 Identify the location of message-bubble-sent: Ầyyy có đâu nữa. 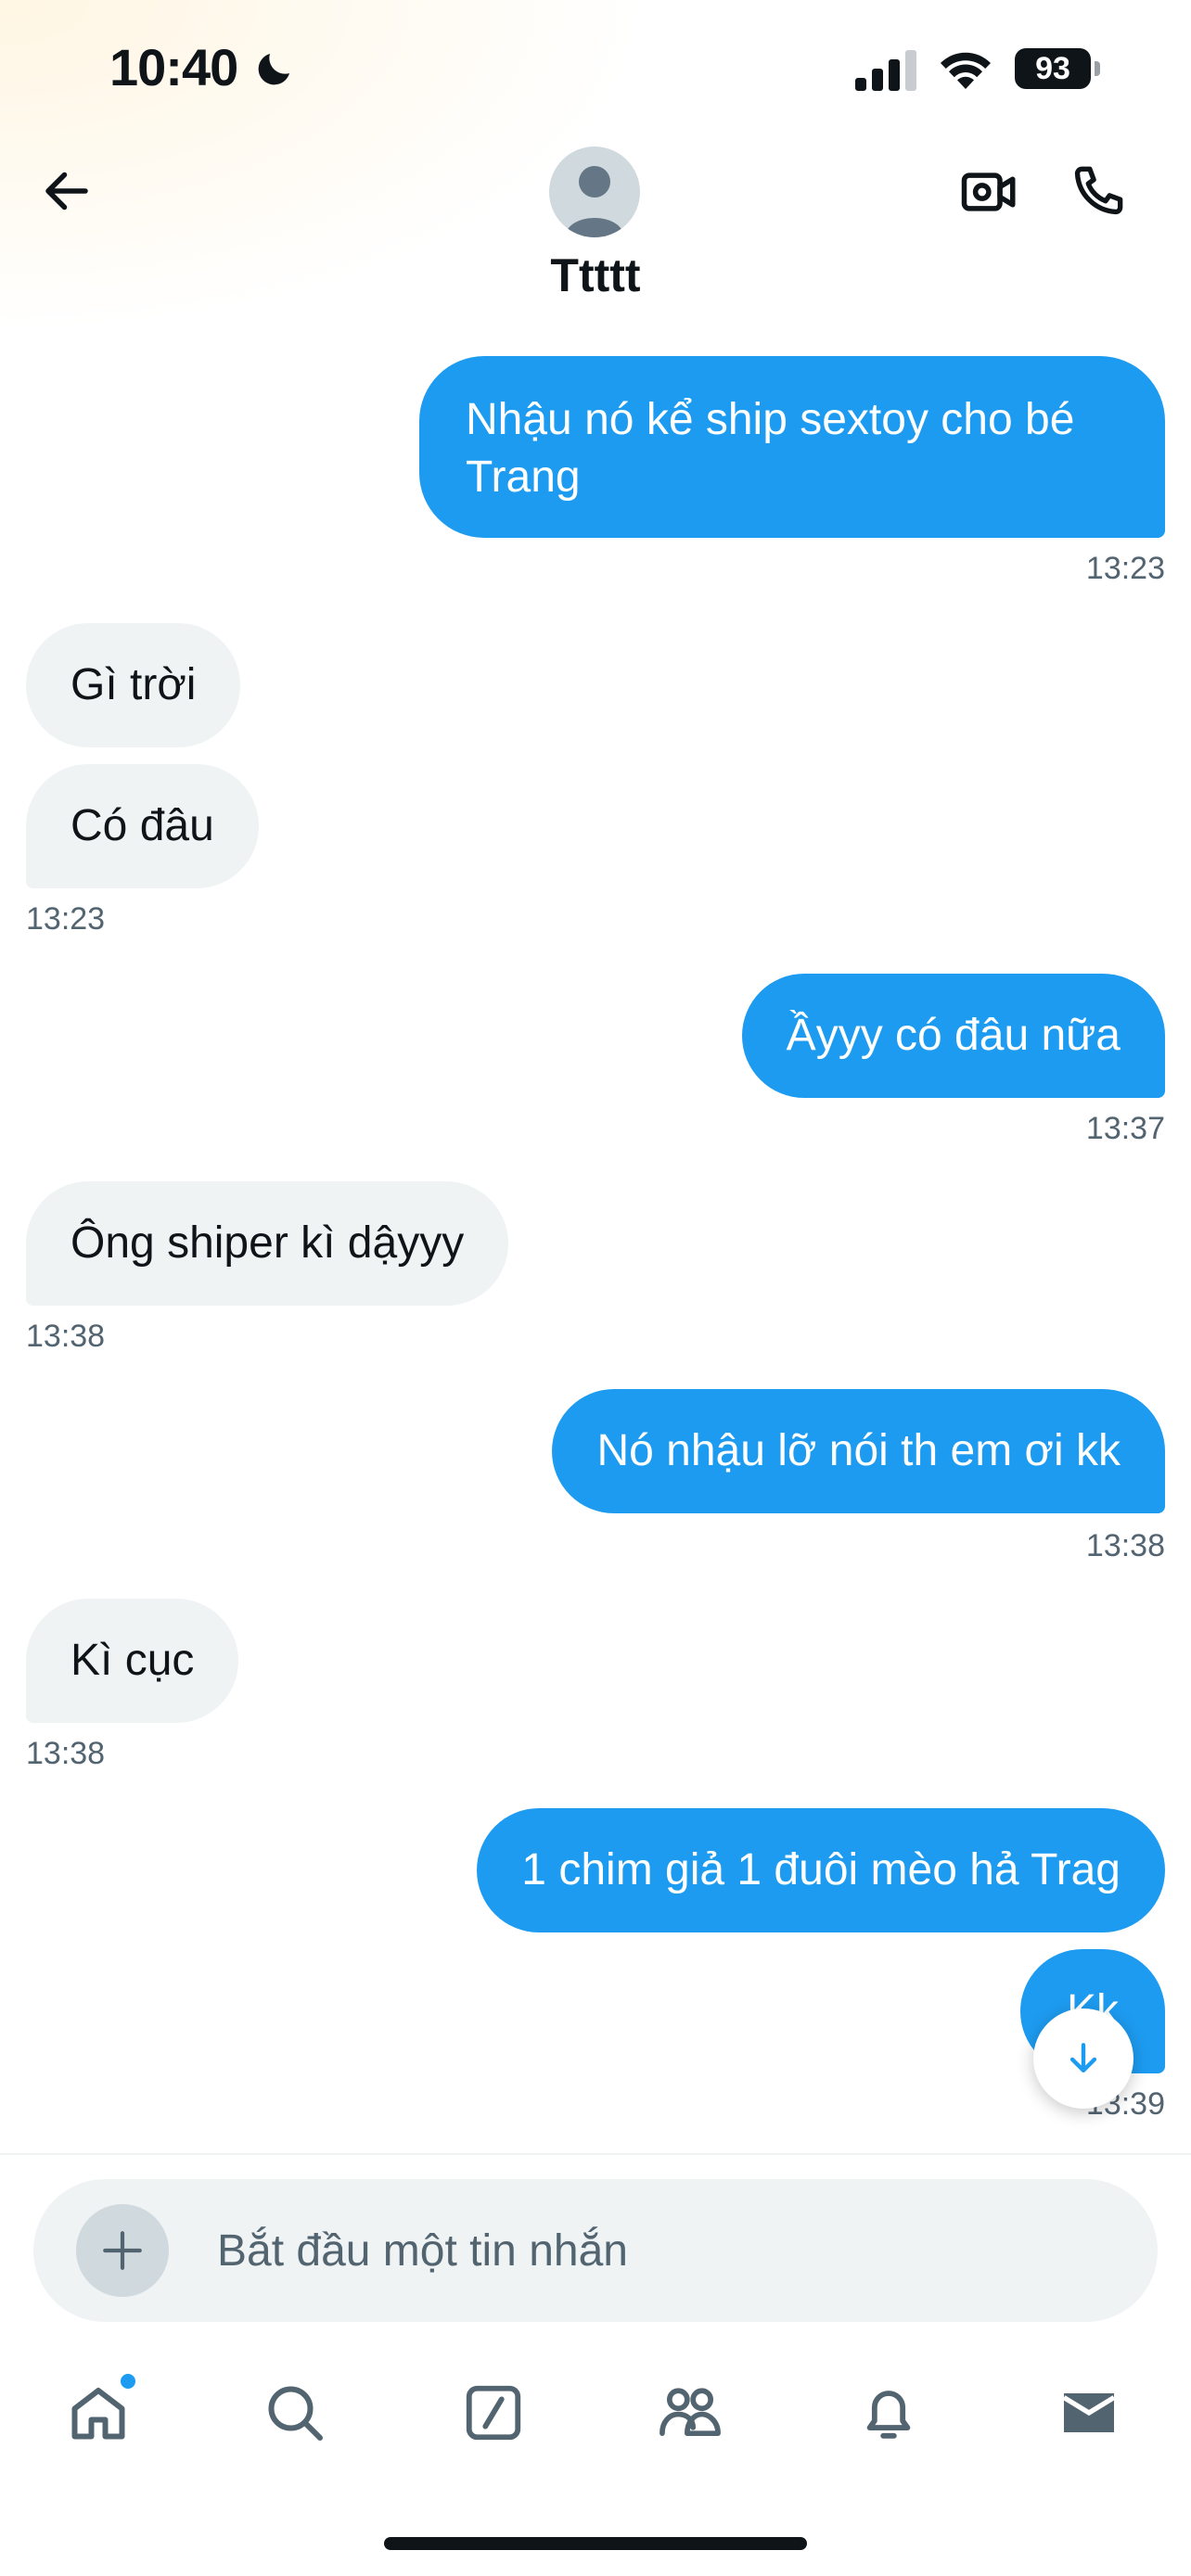
(953, 1036).